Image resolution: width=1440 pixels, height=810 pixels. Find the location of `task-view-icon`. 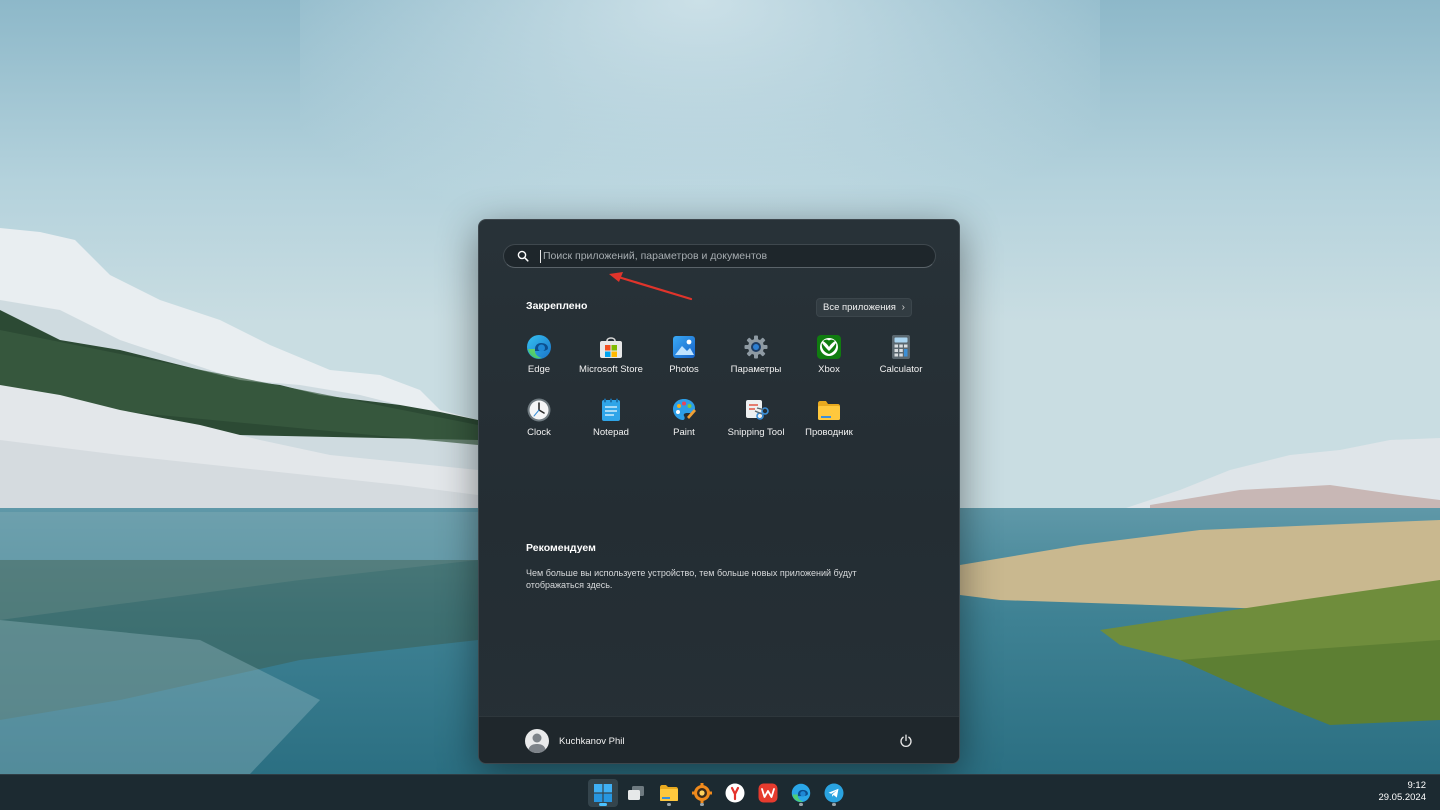

task-view-icon is located at coordinates (636, 793).